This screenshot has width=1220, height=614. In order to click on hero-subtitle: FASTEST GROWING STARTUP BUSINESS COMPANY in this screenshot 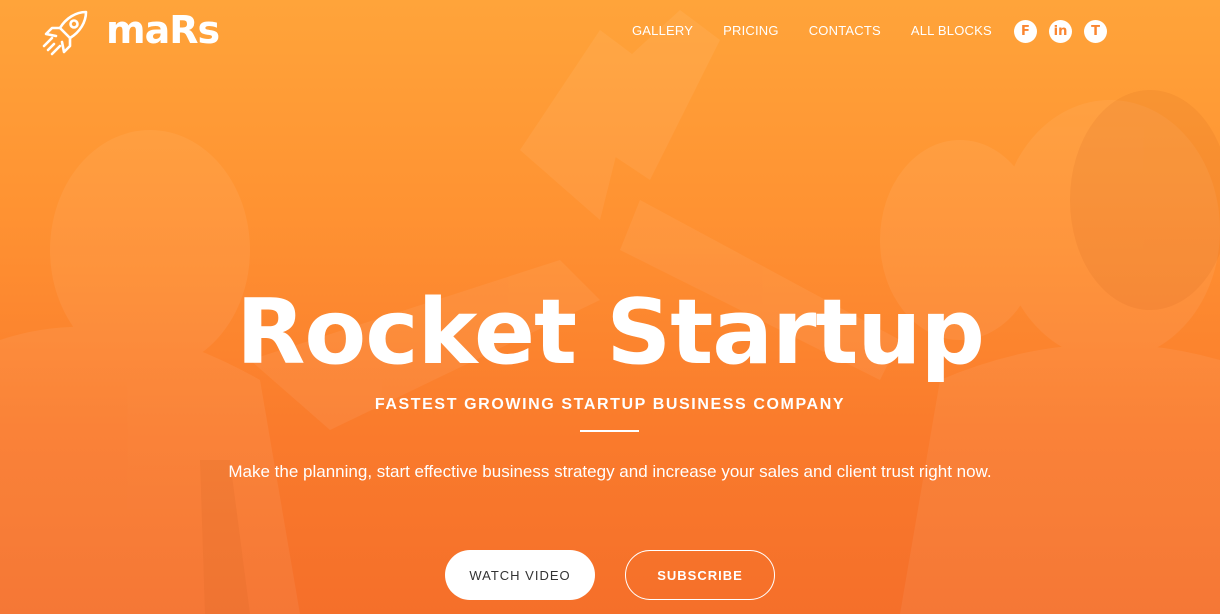, I will do `click(610, 404)`.